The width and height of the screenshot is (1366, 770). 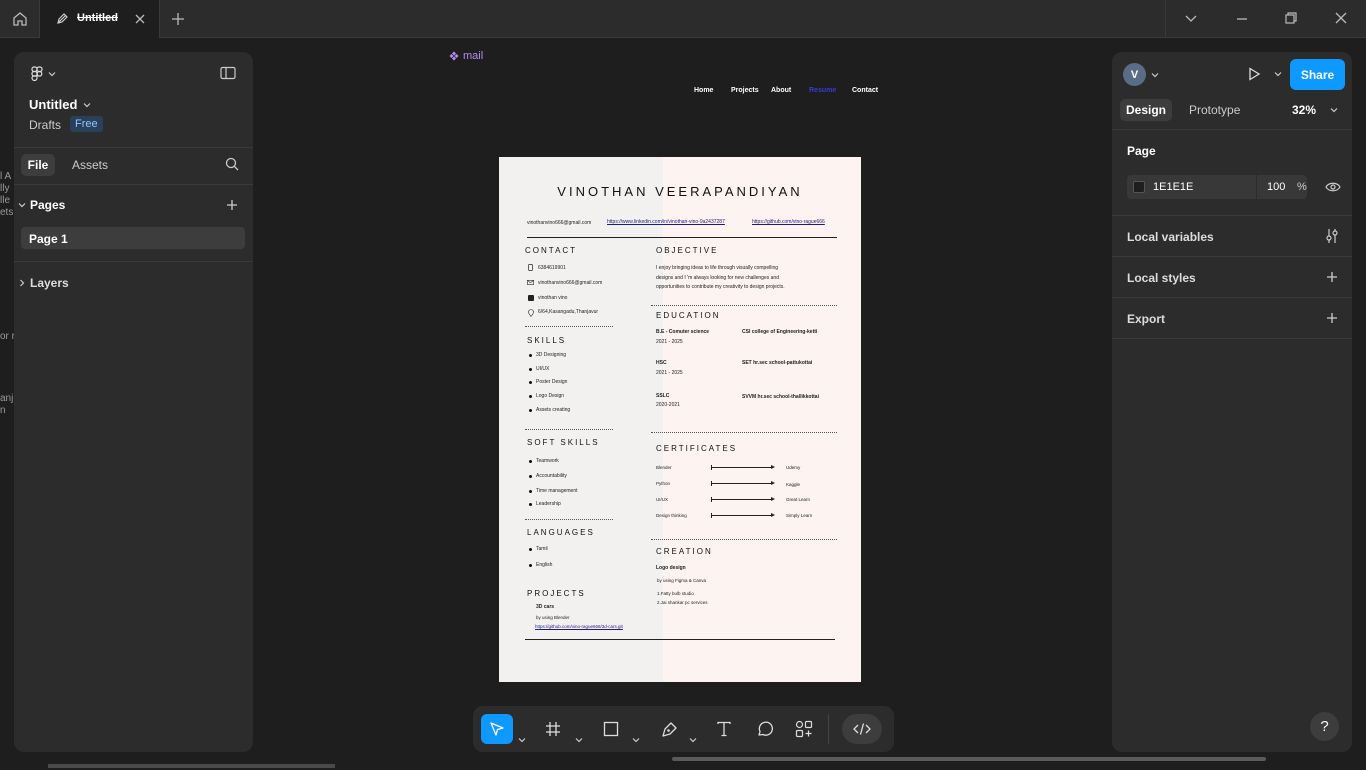 What do you see at coordinates (1139, 187) in the screenshot?
I see `color-swatch` at bounding box center [1139, 187].